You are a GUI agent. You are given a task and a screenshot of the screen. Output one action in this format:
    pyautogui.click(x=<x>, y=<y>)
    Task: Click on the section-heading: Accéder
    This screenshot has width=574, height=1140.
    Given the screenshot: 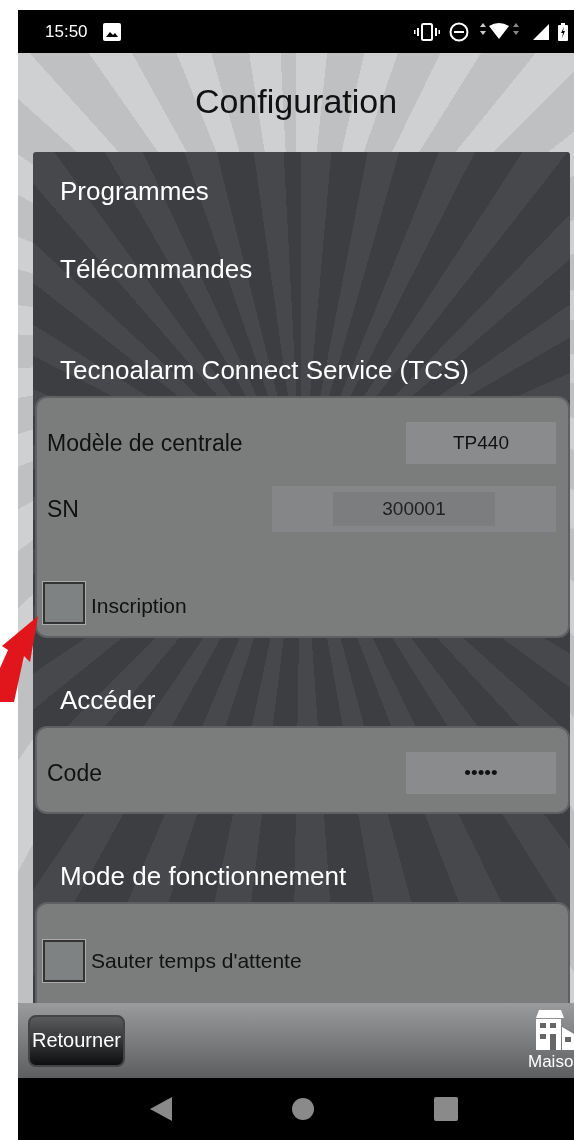 What is the action you would take?
    pyautogui.click(x=108, y=700)
    